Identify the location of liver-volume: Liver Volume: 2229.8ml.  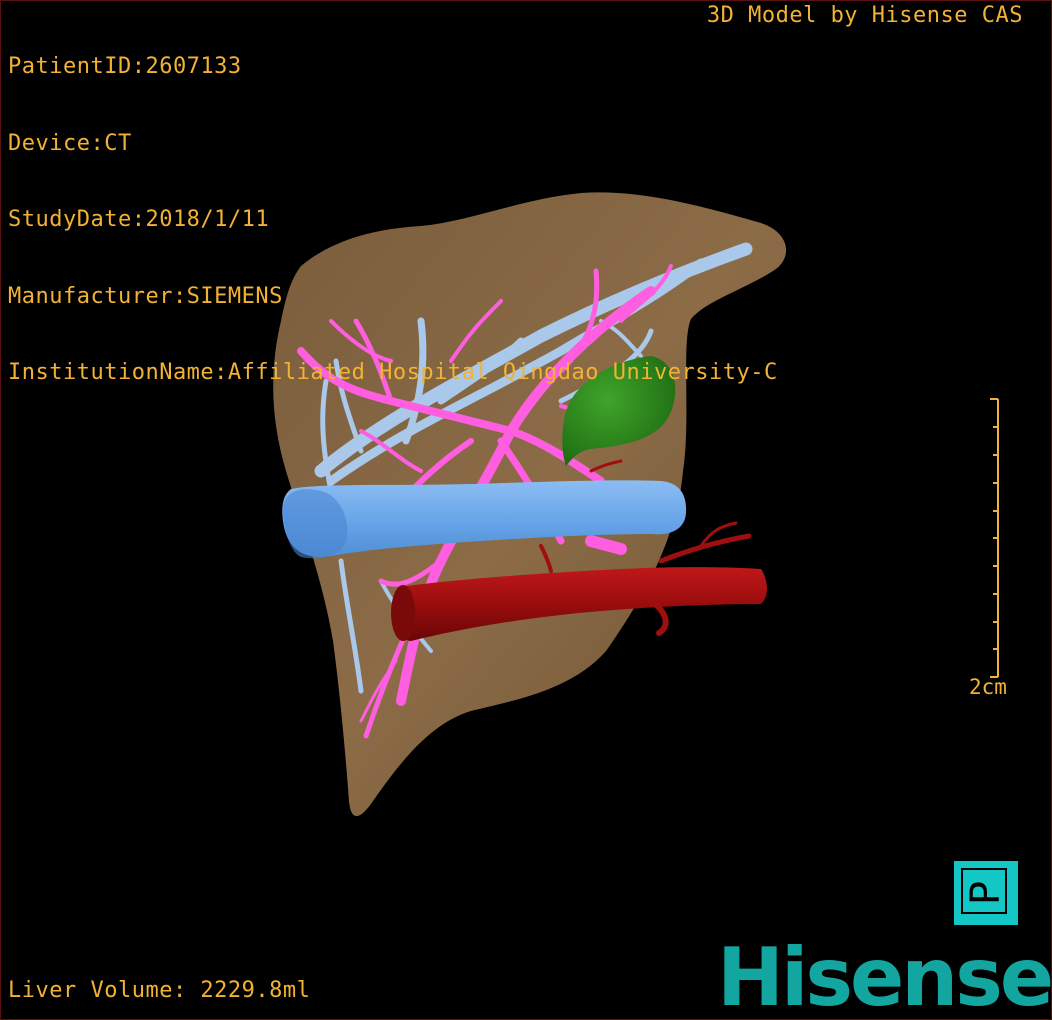
(159, 990).